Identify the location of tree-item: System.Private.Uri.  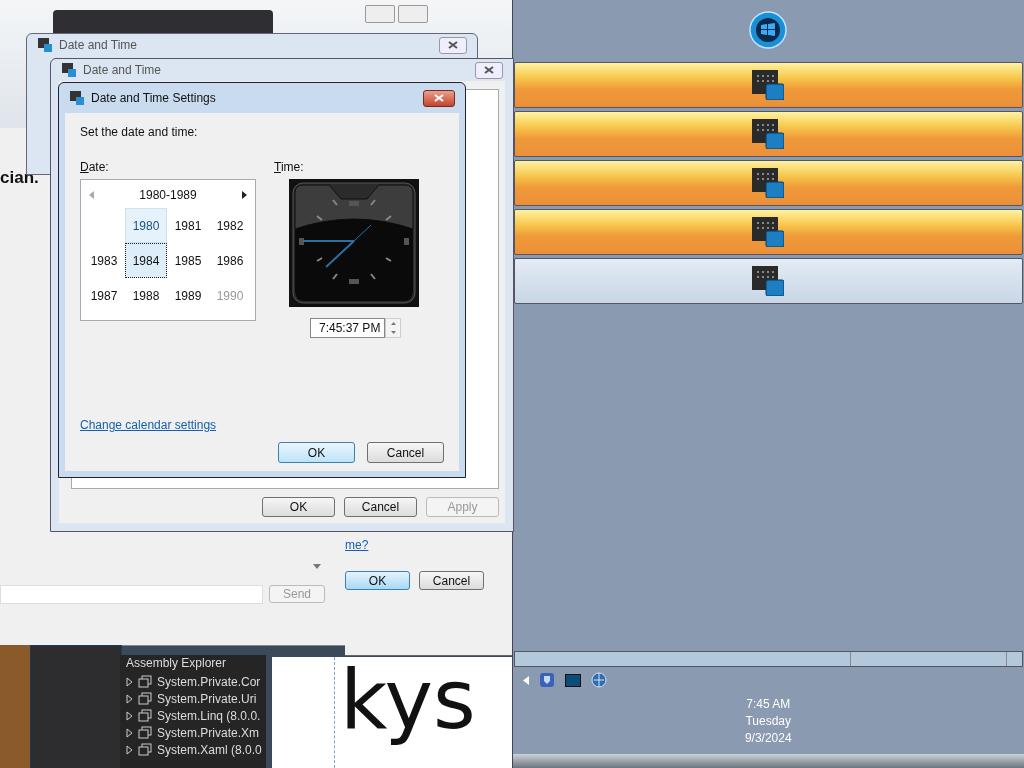
(207, 698).